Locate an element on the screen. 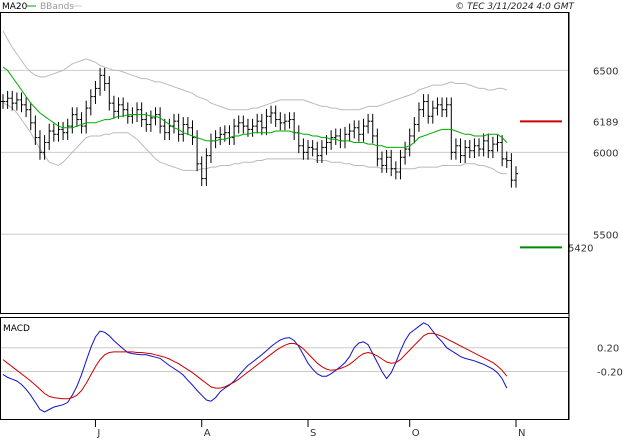 This screenshot has height=440, width=627. signal-line is located at coordinates (255, 366).